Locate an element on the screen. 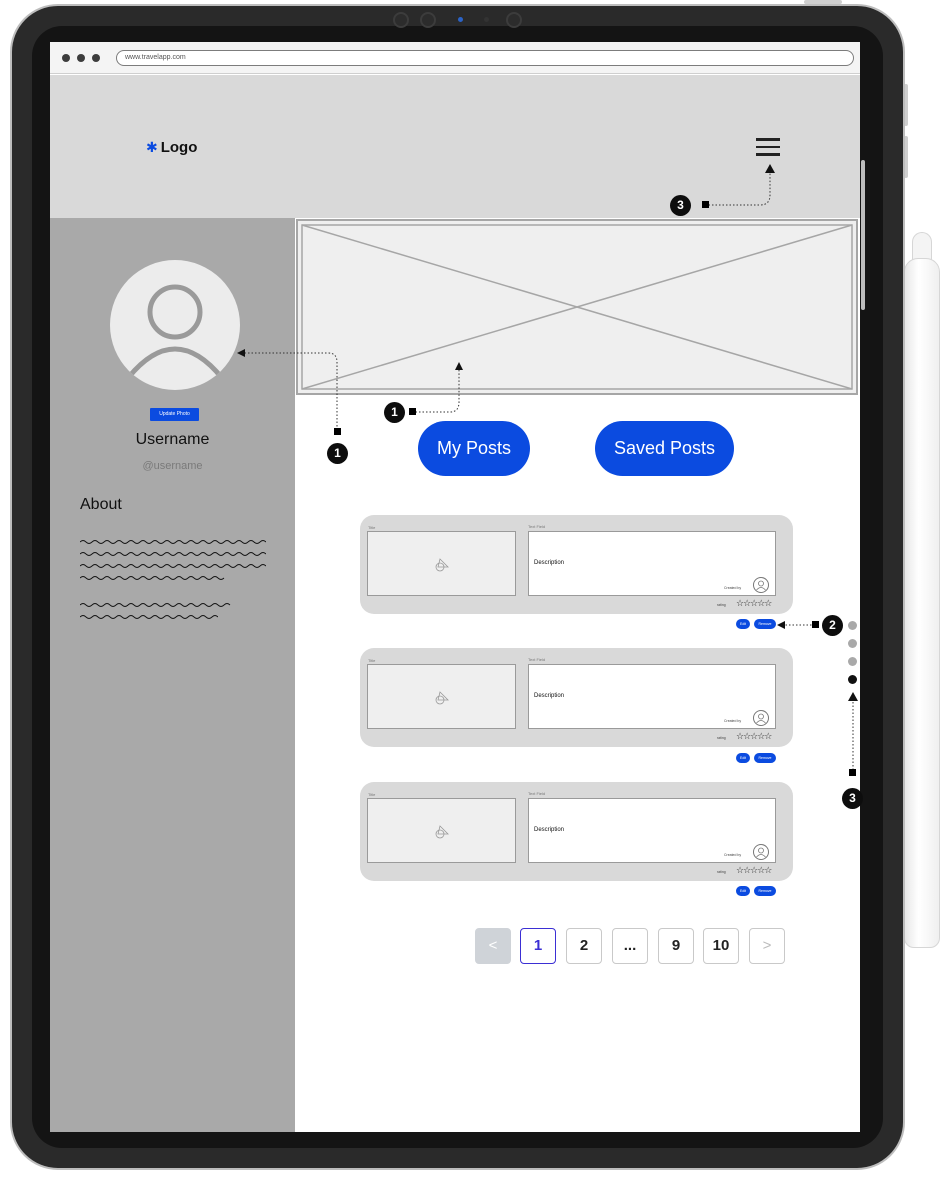 The image size is (942, 1177). logo-text: Logo is located at coordinates (179, 147).